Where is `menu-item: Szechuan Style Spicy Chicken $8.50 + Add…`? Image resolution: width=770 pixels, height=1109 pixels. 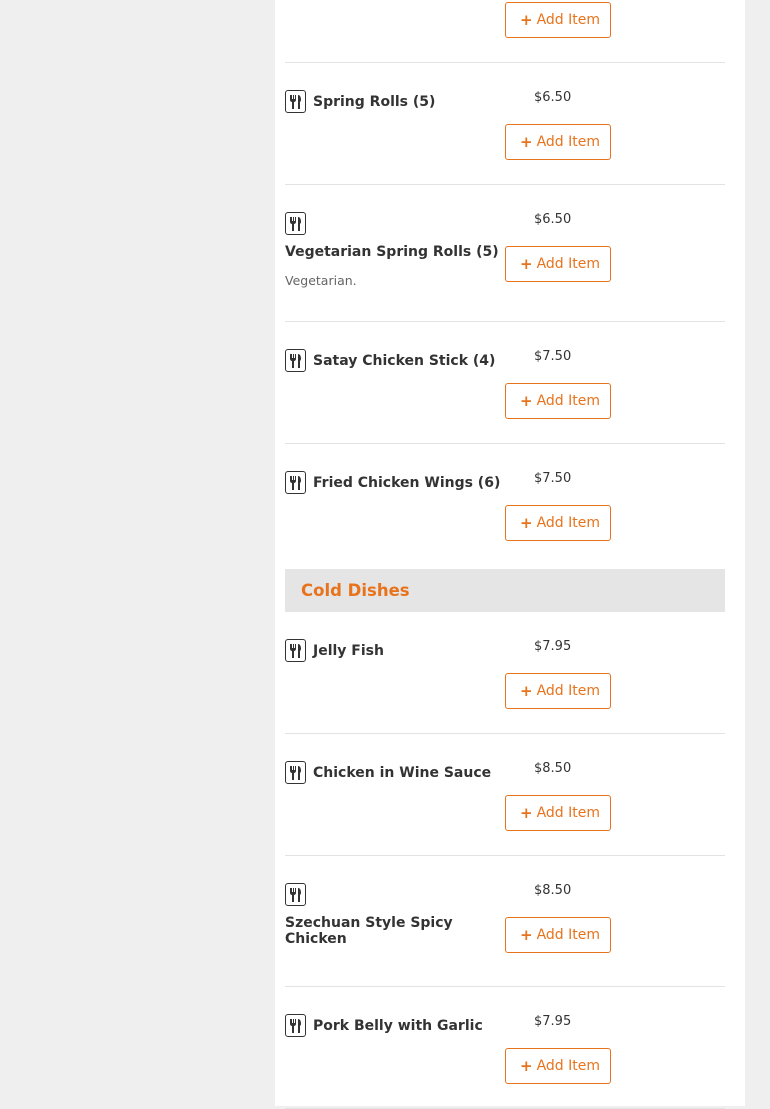 menu-item: Szechuan Style Spicy Chicken $8.50 + Add… is located at coordinates (505, 921).